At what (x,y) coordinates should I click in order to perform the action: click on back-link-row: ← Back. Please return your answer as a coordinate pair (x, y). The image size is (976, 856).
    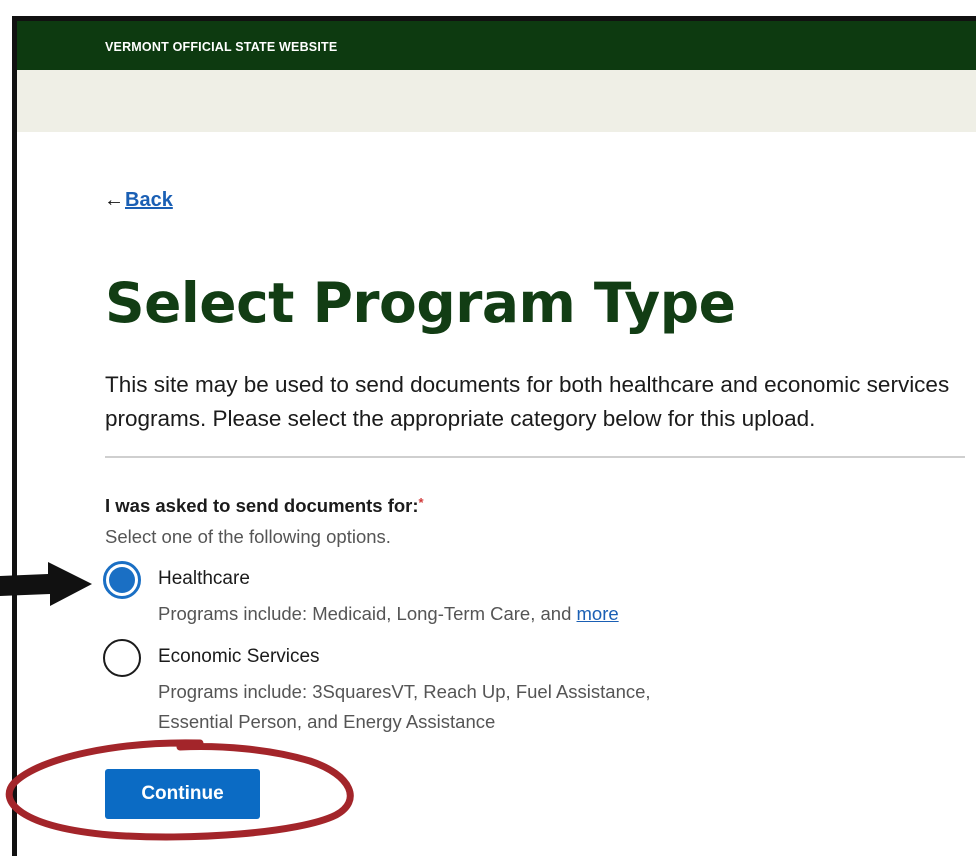
    Looking at the image, I should click on (138, 200).